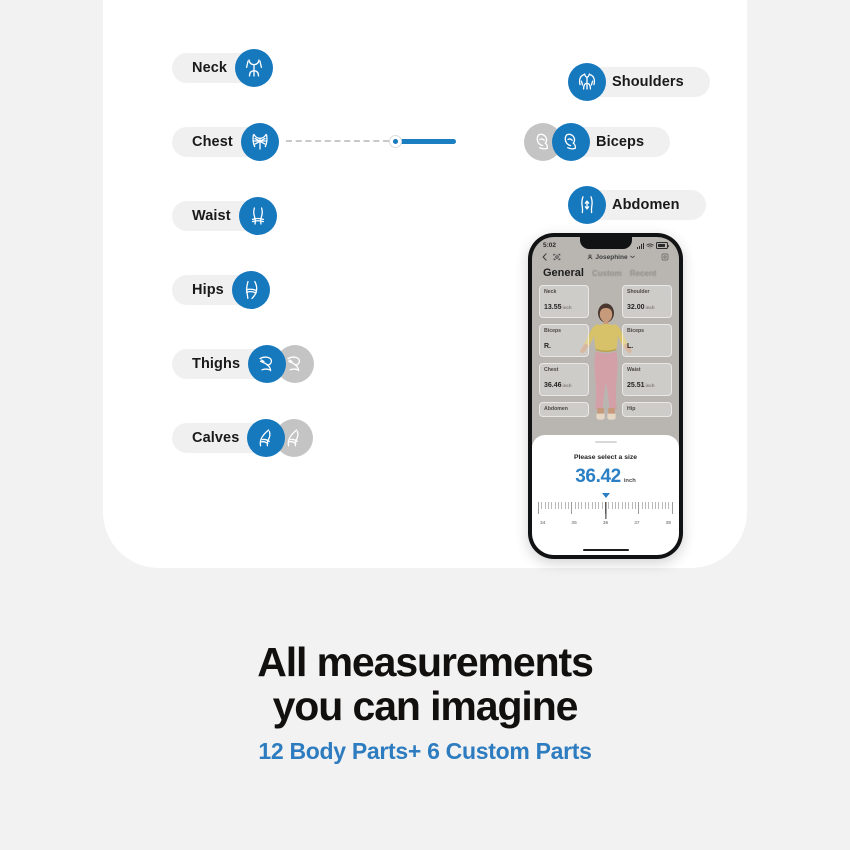  What do you see at coordinates (563, 273) in the screenshot?
I see `tab-general: General` at bounding box center [563, 273].